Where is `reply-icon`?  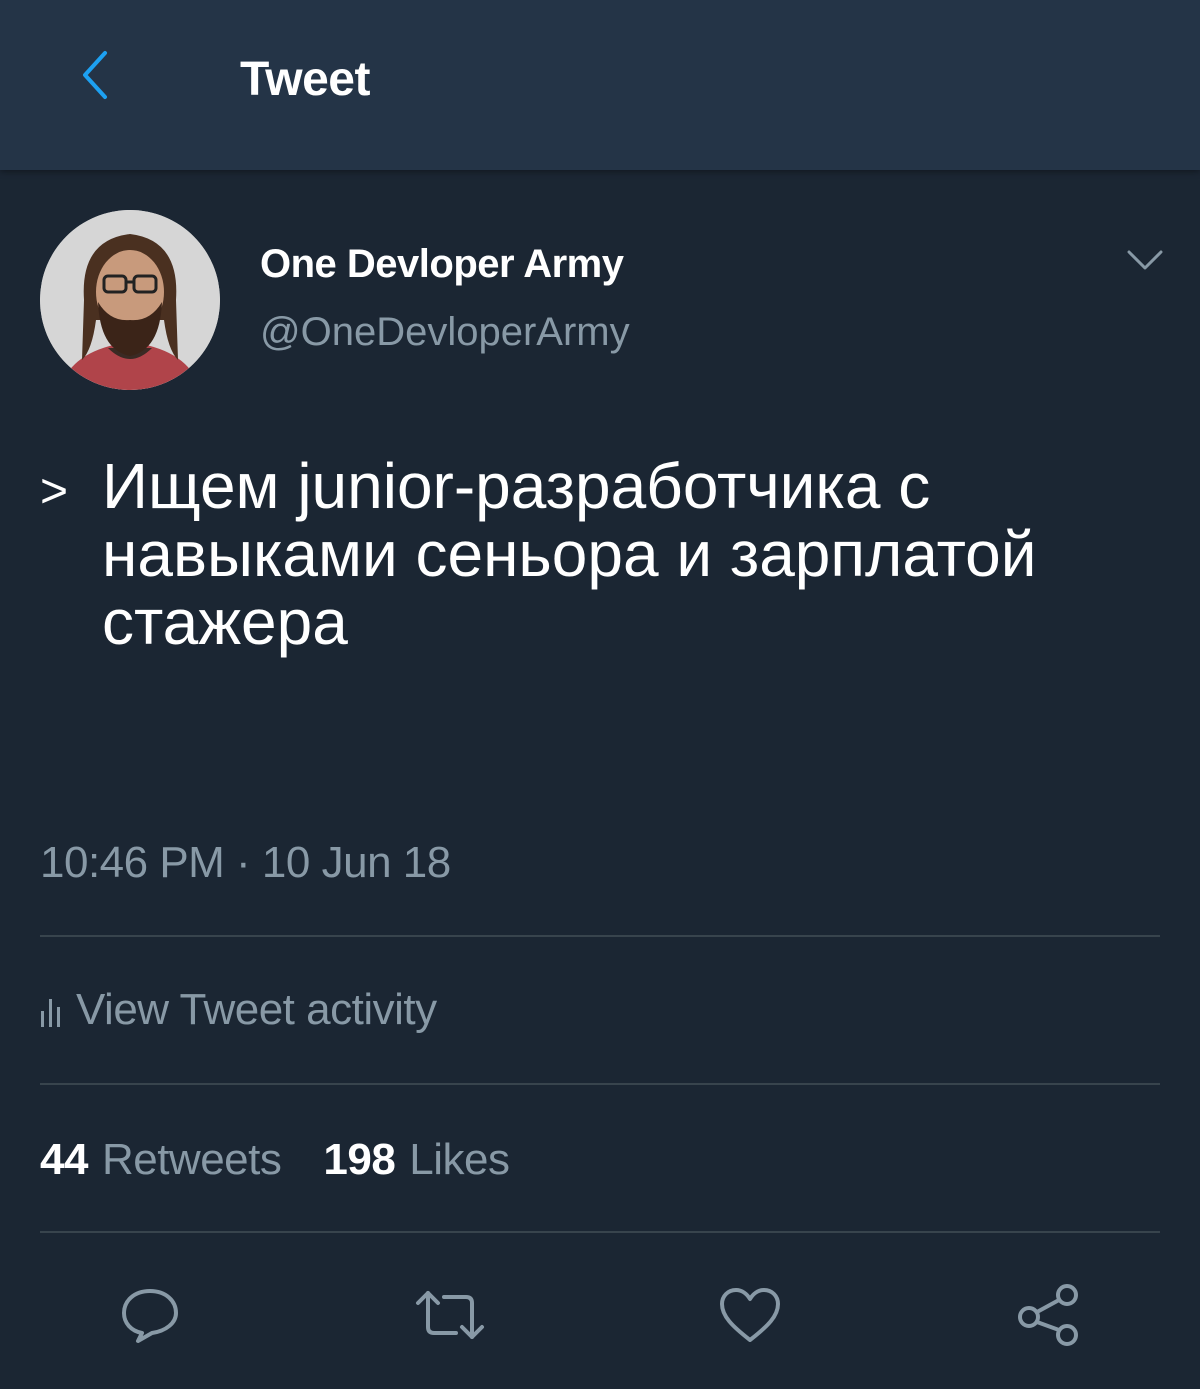 reply-icon is located at coordinates (150, 1316).